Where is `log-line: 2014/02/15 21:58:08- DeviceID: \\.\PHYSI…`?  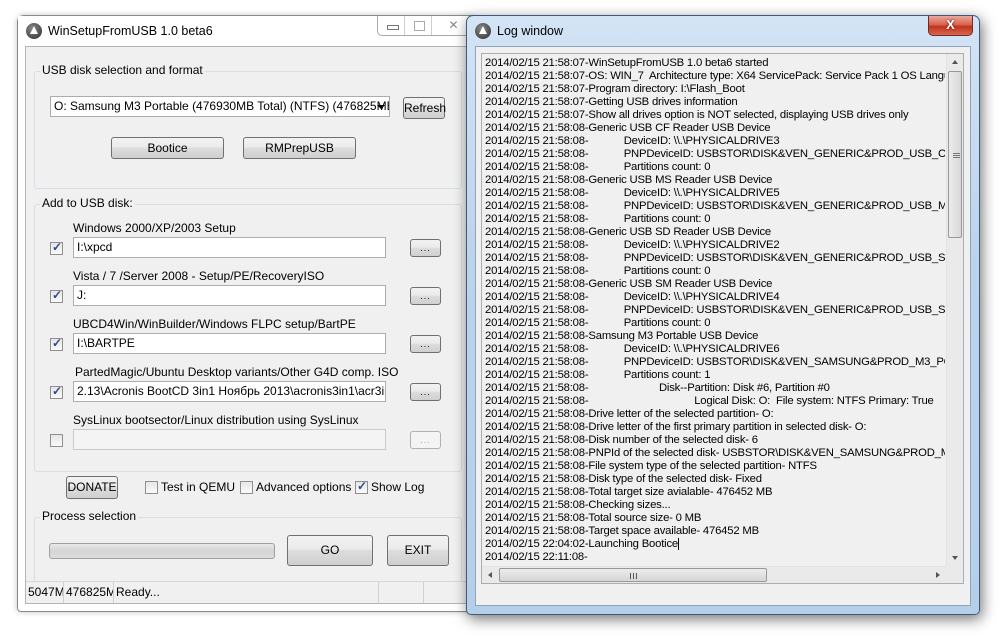
log-line: 2014/02/15 21:58:08- DeviceID: \\.\PHYSI… is located at coordinates (715, 349).